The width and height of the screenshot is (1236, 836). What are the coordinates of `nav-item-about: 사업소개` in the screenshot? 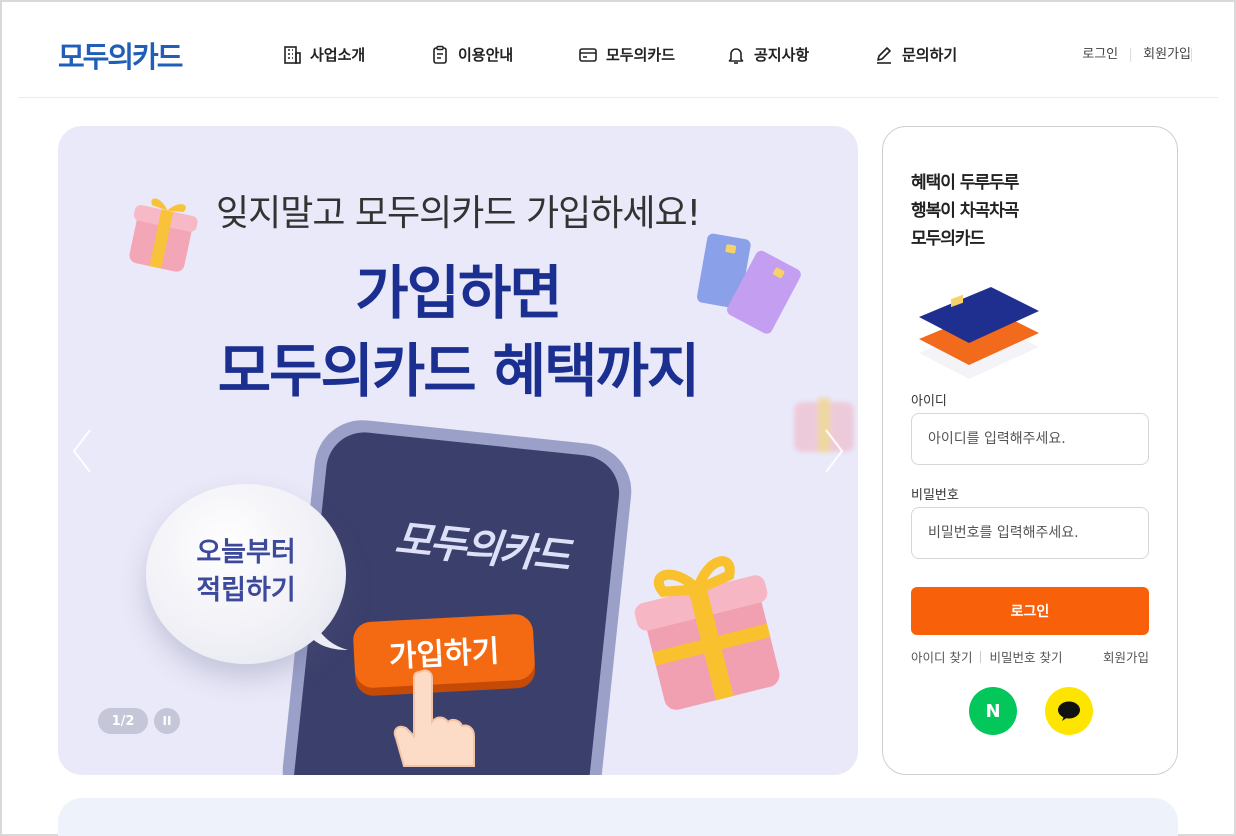 It's located at (356, 54).